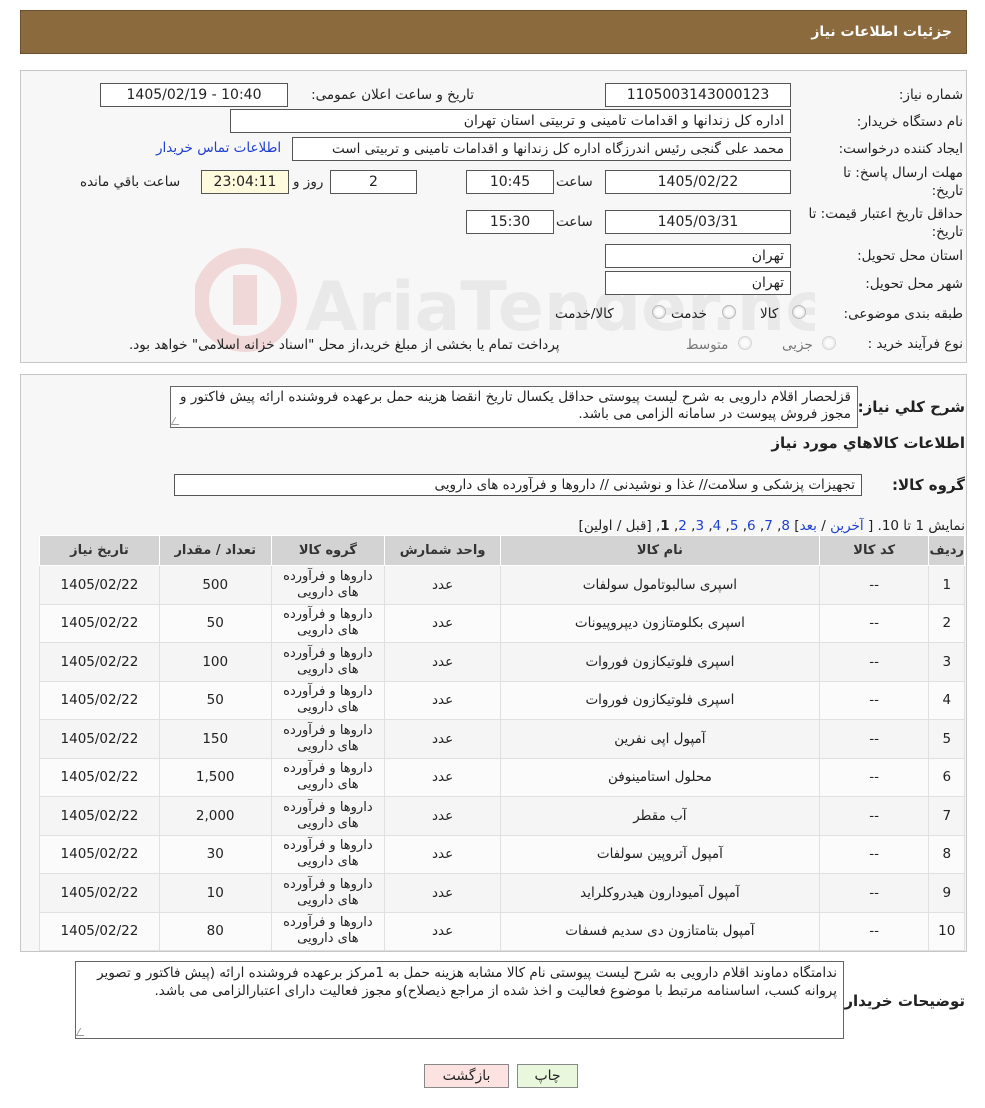 Image resolution: width=985 pixels, height=1108 pixels. I want to click on description-label: شرح کلي نياز:, so click(911, 407).